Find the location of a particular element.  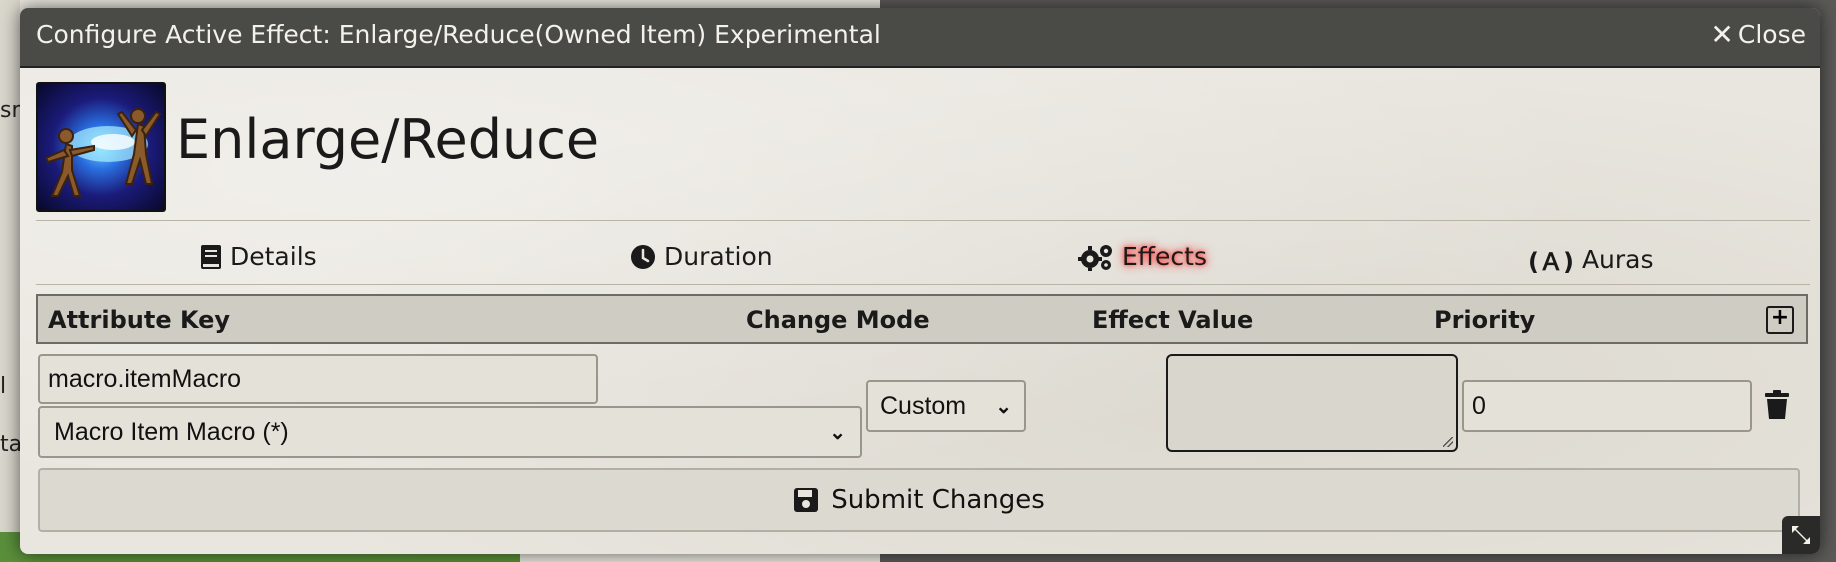

effect-value-textarea is located at coordinates (1312, 403).